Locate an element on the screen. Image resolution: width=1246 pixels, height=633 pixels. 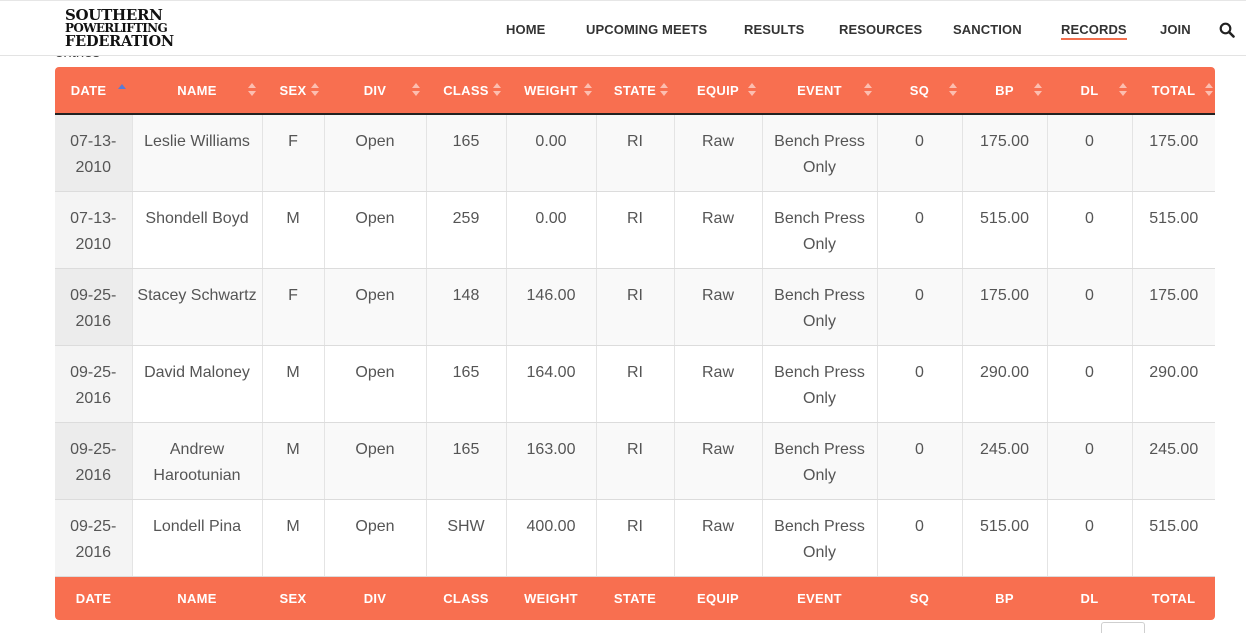
column-footer-date: DATE is located at coordinates (93, 598).